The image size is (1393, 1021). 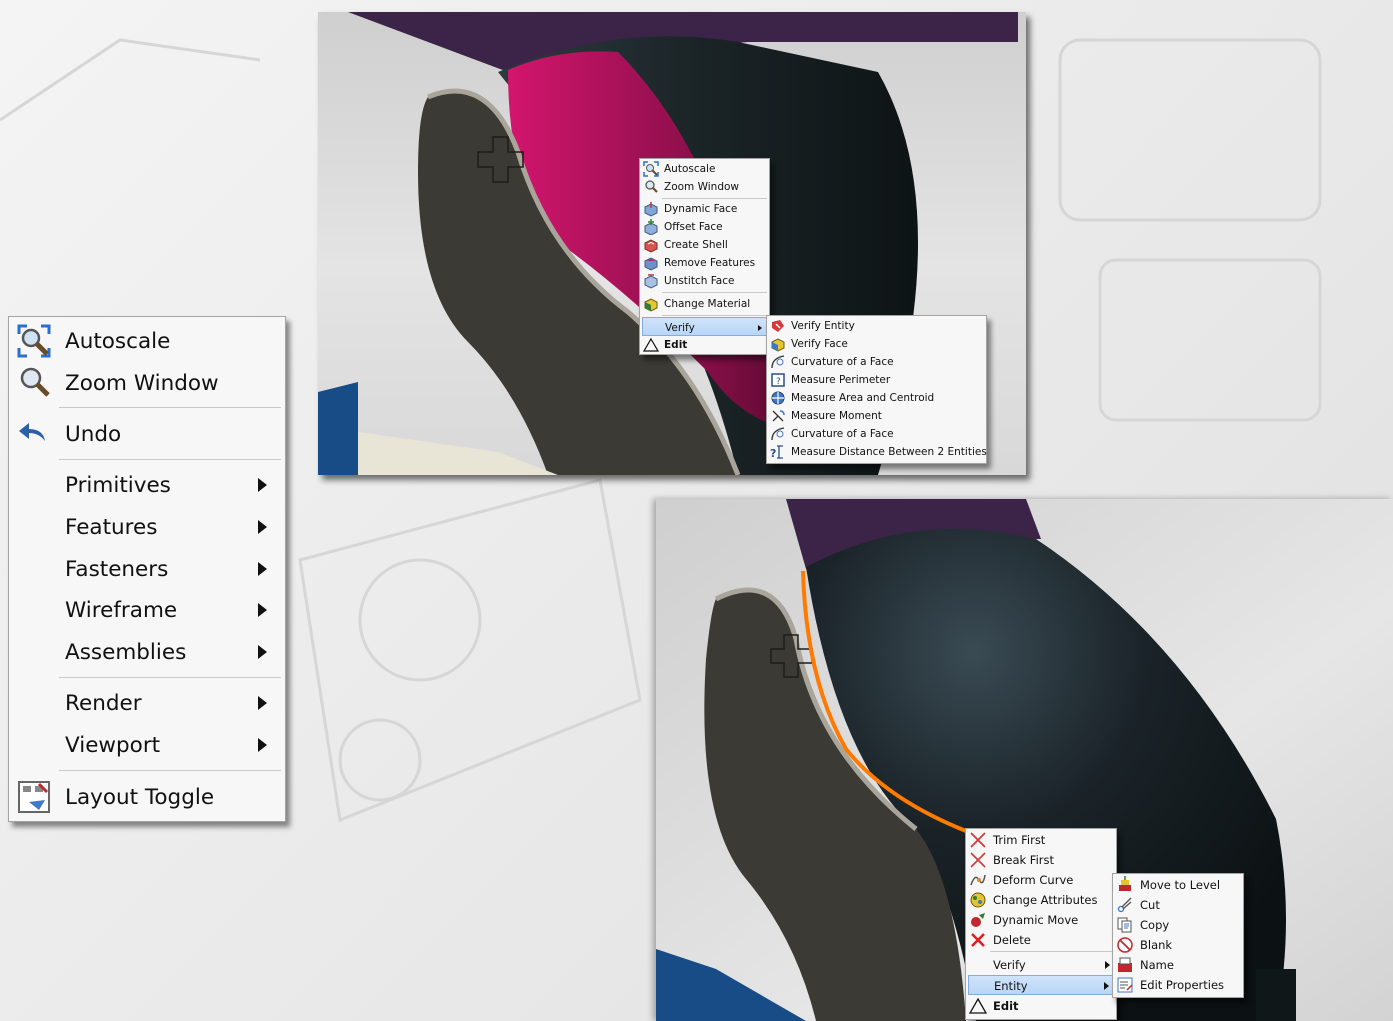 I want to click on menu-item-undo: Undo, so click(x=147, y=434).